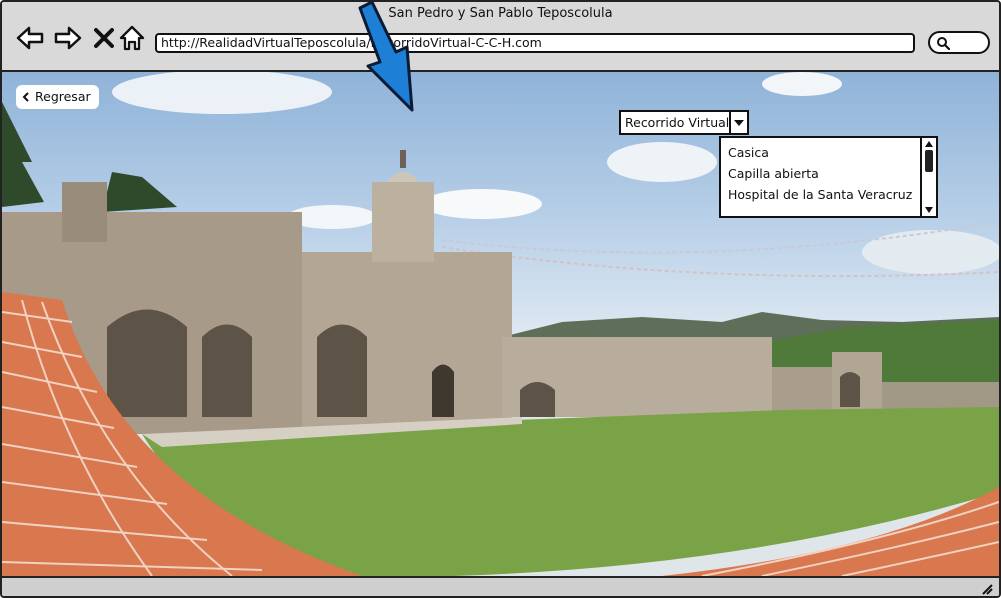 This screenshot has height=598, width=1001. Describe the element at coordinates (832, 194) in the screenshot. I see `list-item: Hospital de la Santa Veracruz` at that location.